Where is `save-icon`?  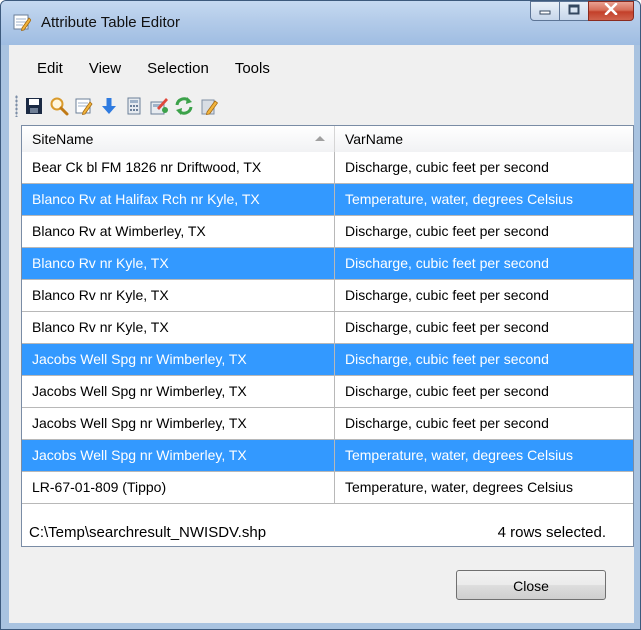
save-icon is located at coordinates (34, 109).